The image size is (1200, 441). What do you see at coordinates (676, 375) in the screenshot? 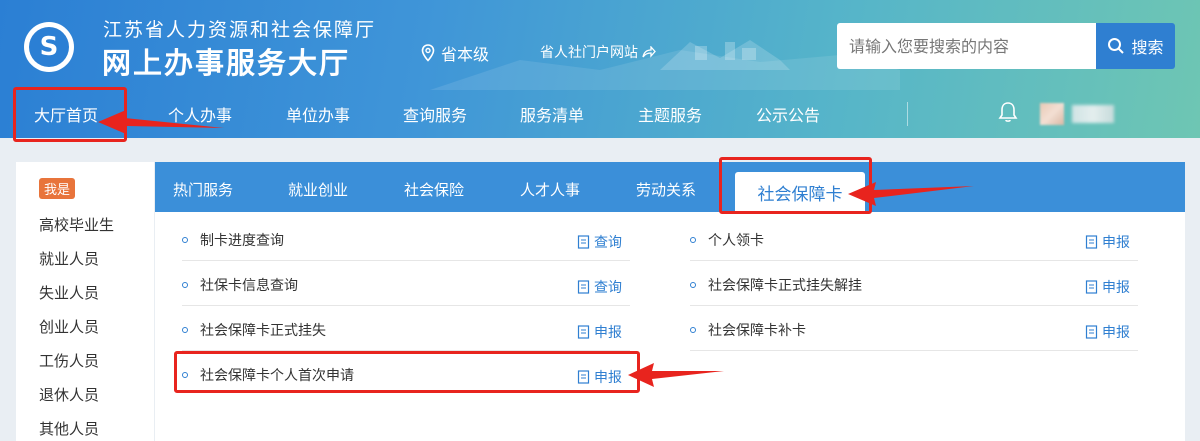
I see `annotation-arrow-first-apply` at bounding box center [676, 375].